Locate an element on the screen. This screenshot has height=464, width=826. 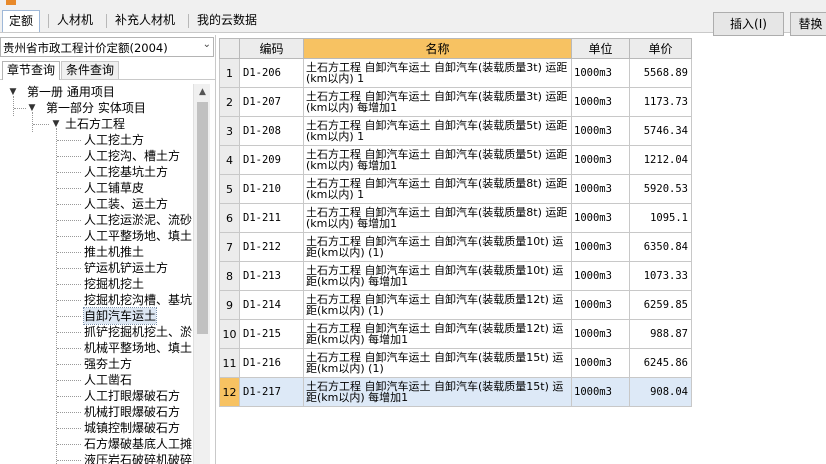
cell-name: 土石方工程 自卸汽车运土 自卸汽车(装载质量10t) 运距(km以内) (1) is located at coordinates (437, 247).